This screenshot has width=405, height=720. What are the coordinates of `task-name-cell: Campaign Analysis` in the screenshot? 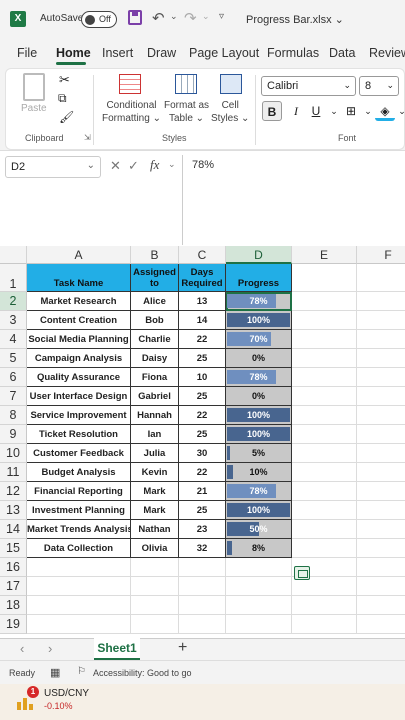 It's located at (79, 358).